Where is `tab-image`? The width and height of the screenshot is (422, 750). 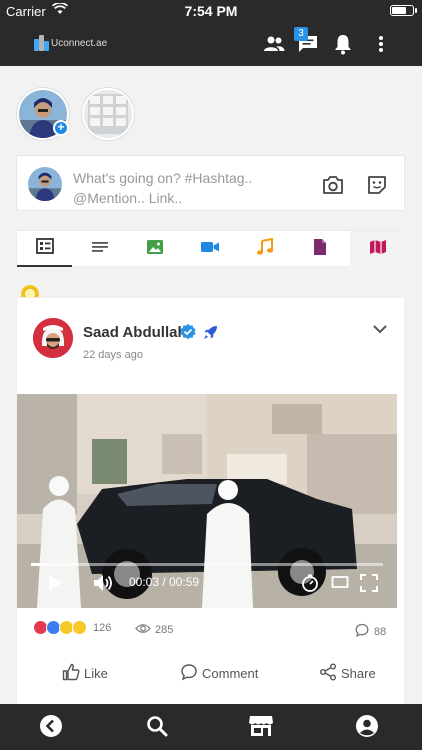
tab-image is located at coordinates (154, 249).